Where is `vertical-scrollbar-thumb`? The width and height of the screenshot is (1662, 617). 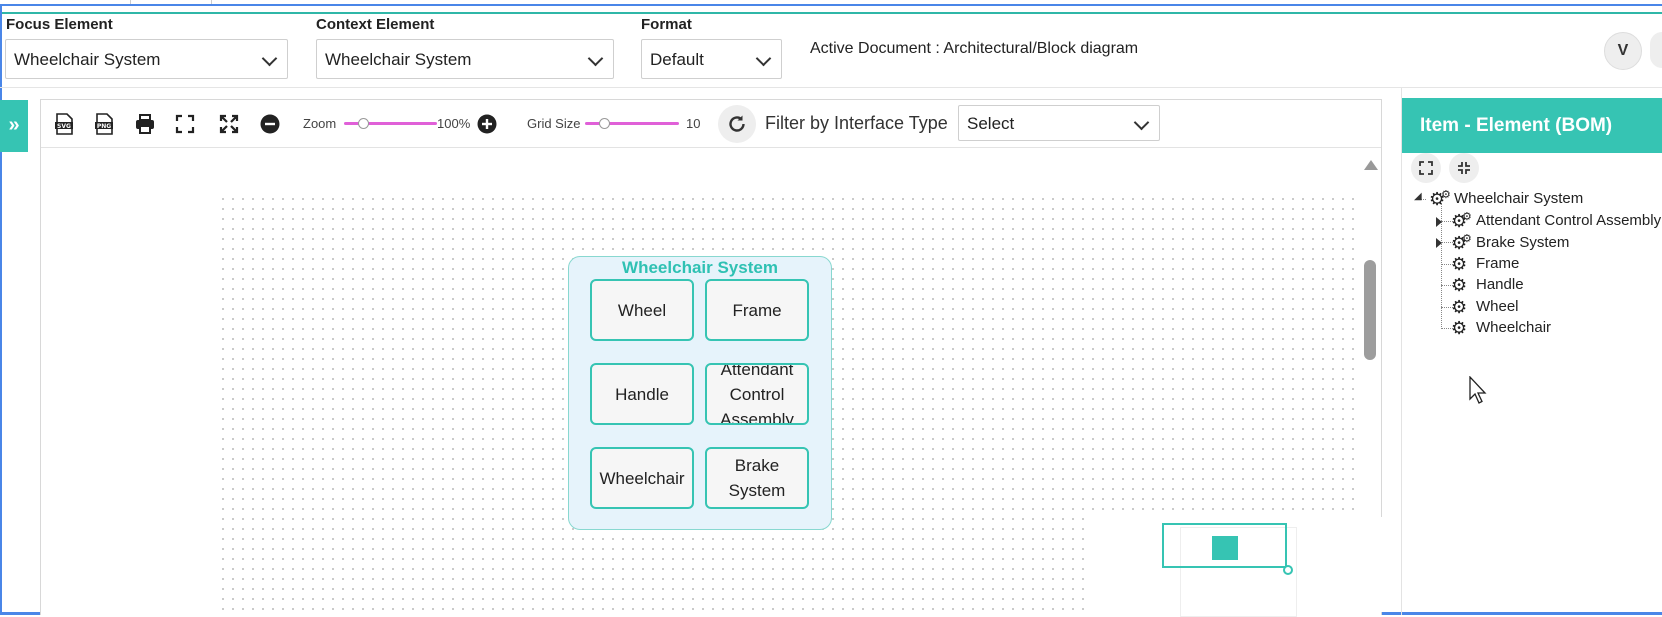 vertical-scrollbar-thumb is located at coordinates (1370, 310).